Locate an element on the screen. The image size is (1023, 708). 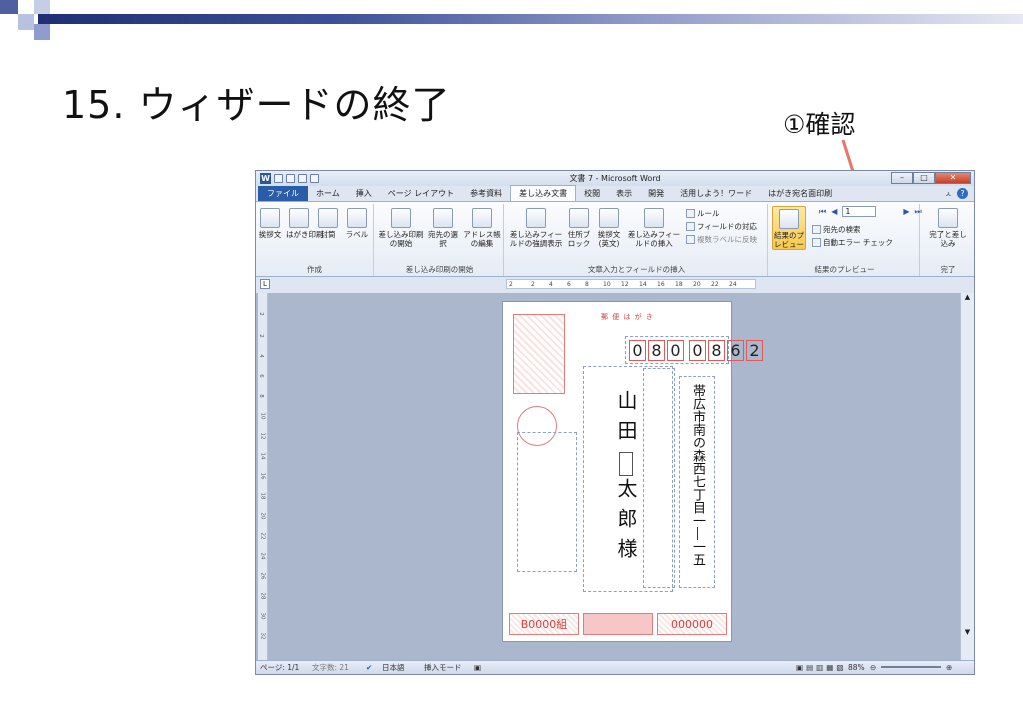
minimize-ribbon-icon: ㅅ is located at coordinates (948, 194).